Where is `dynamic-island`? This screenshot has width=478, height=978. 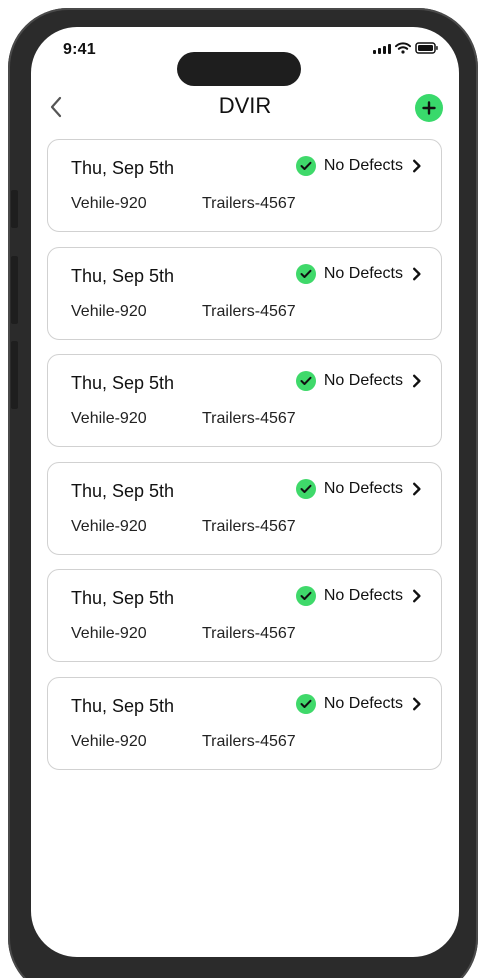 dynamic-island is located at coordinates (239, 69).